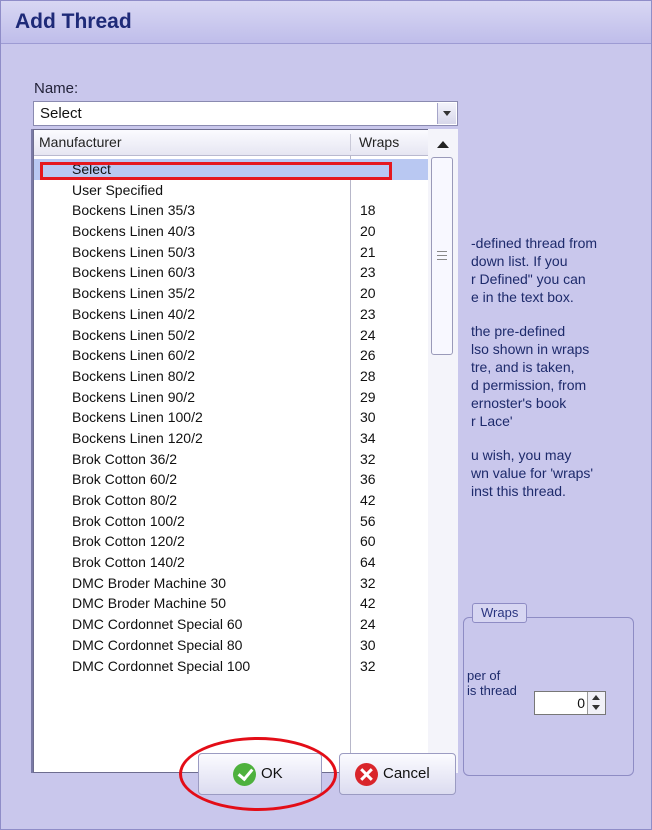 The width and height of the screenshot is (652, 830). What do you see at coordinates (499, 613) in the screenshot?
I see `wraps-legend: Wraps` at bounding box center [499, 613].